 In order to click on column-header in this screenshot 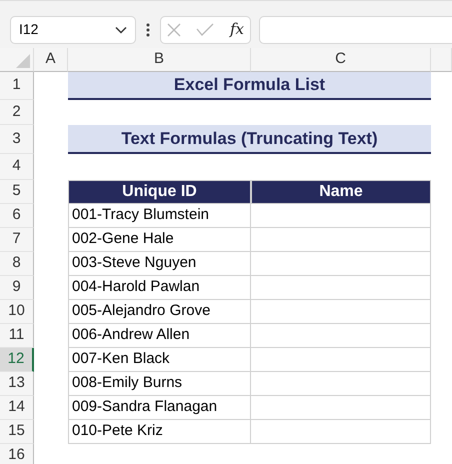, I will do `click(441, 60)`.